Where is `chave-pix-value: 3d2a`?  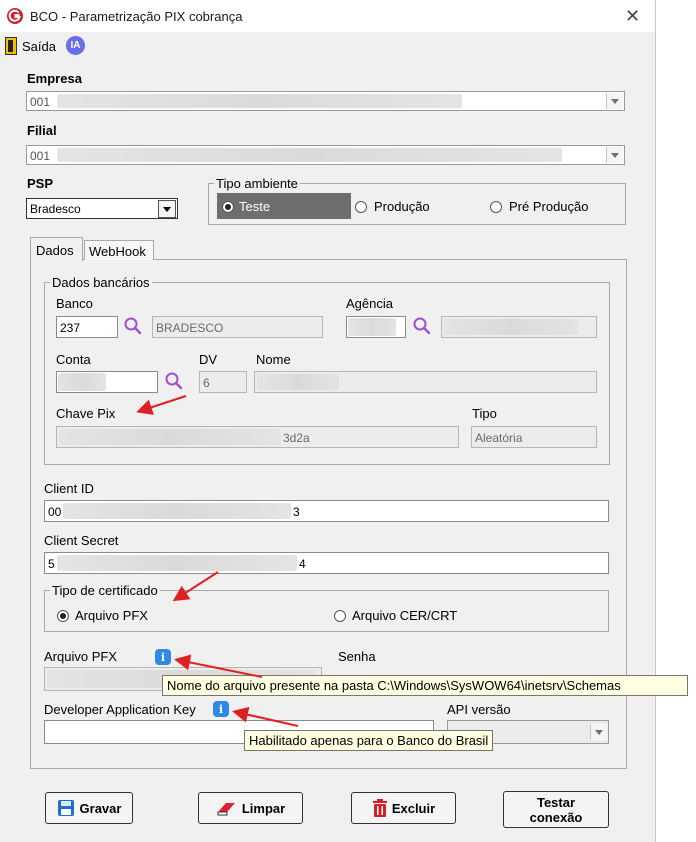
chave-pix-value: 3d2a is located at coordinates (296, 438).